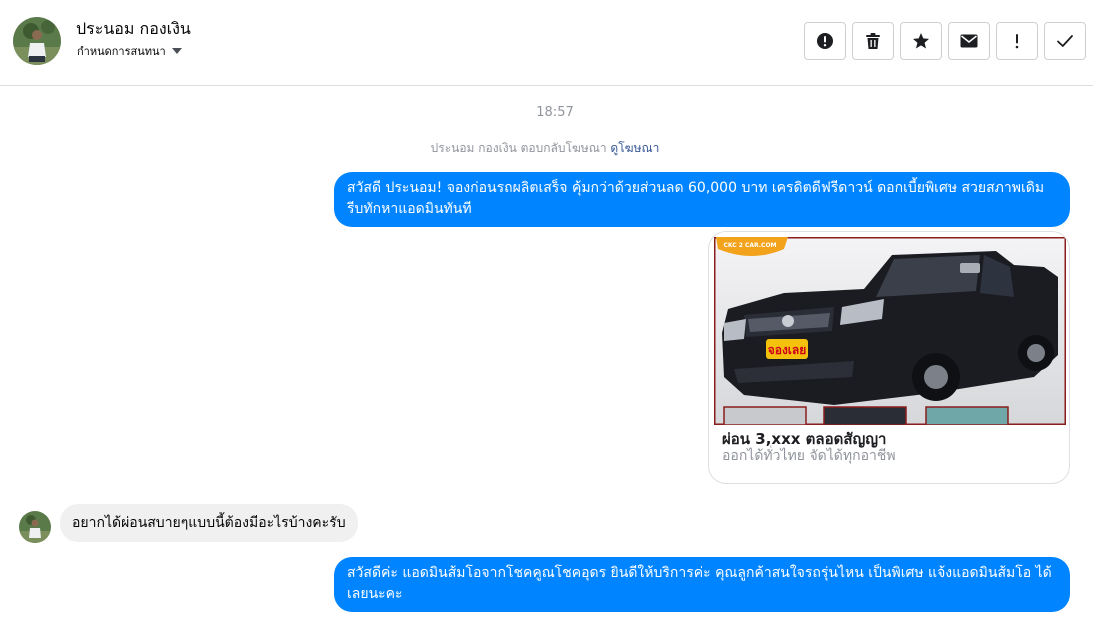  I want to click on contact-name: ประนอม กองเงิน, so click(133, 29).